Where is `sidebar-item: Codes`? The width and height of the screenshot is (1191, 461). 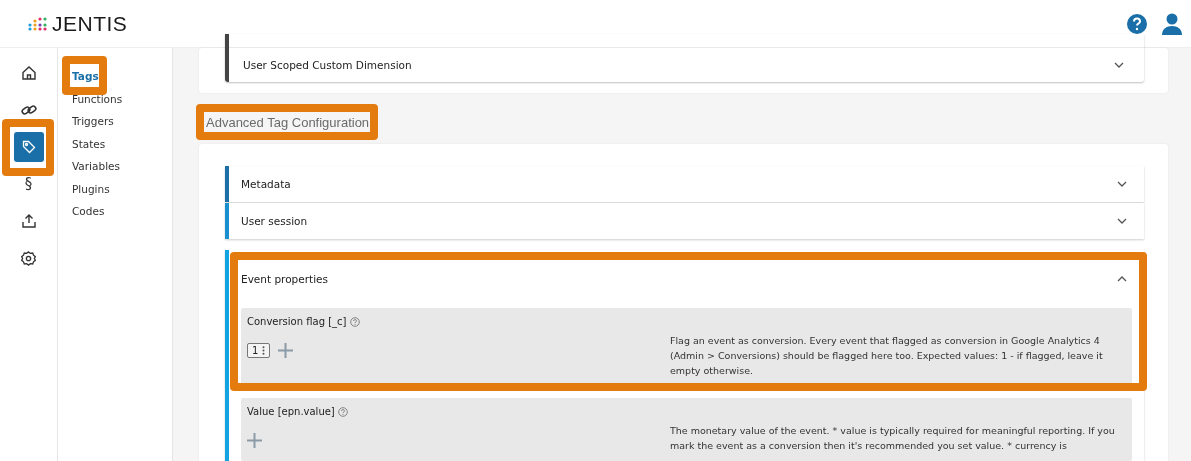 sidebar-item: Codes is located at coordinates (88, 211).